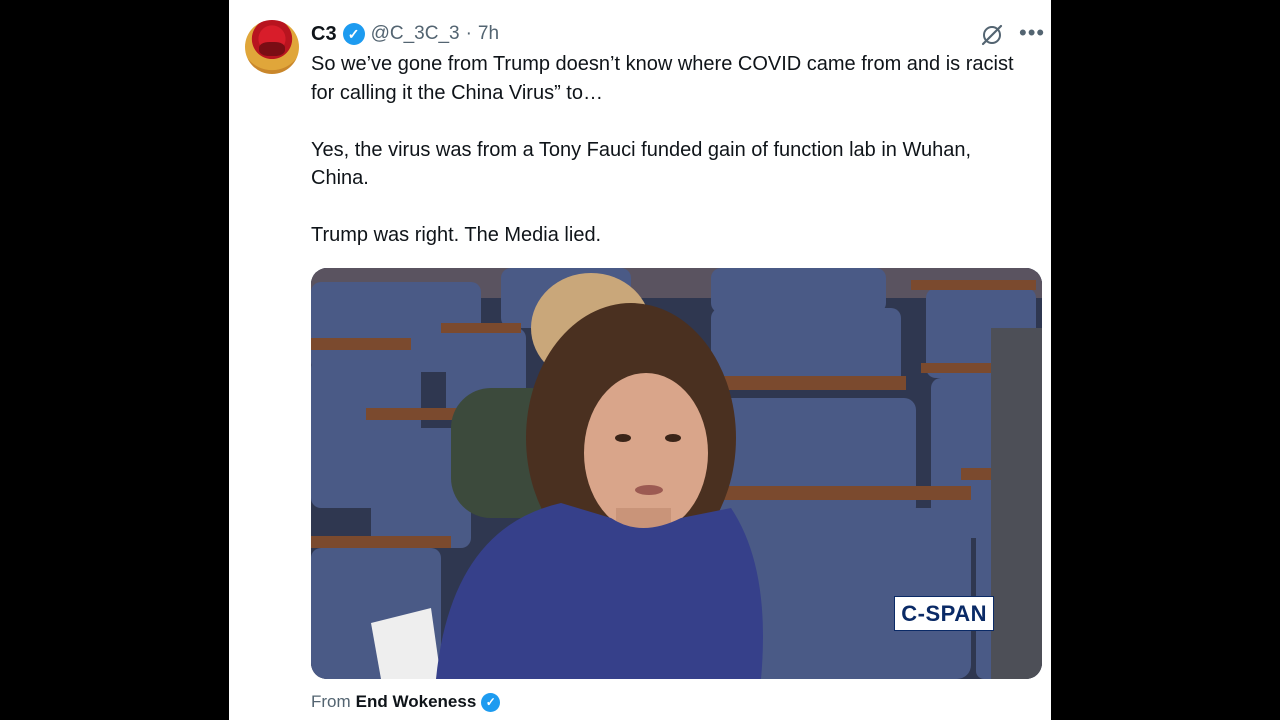  Describe the element at coordinates (272, 47) in the screenshot. I see `author-avatar` at that location.